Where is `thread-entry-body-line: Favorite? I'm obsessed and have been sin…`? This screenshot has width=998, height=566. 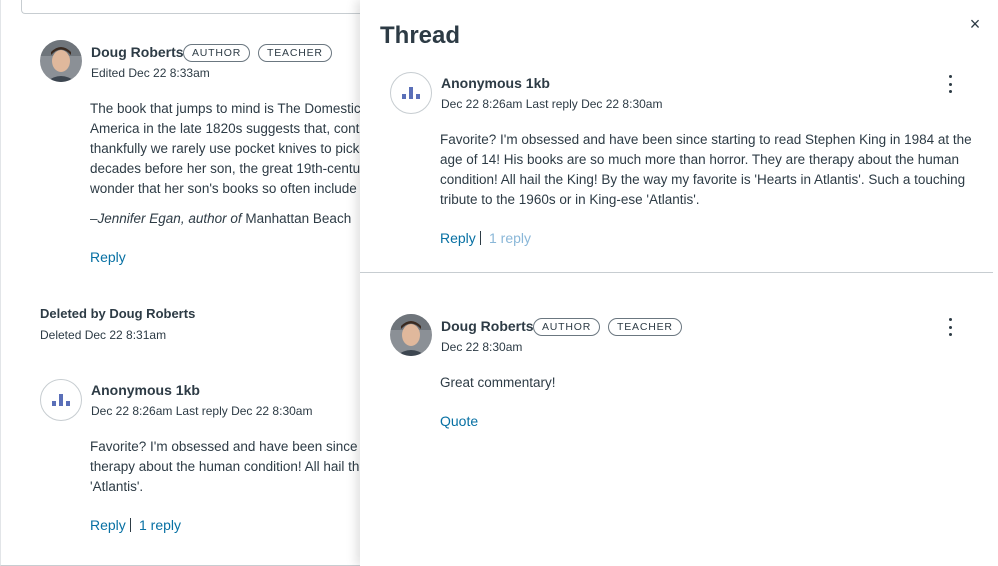 thread-entry-body-line: Favorite? I'm obsessed and have been sin… is located at coordinates (706, 139).